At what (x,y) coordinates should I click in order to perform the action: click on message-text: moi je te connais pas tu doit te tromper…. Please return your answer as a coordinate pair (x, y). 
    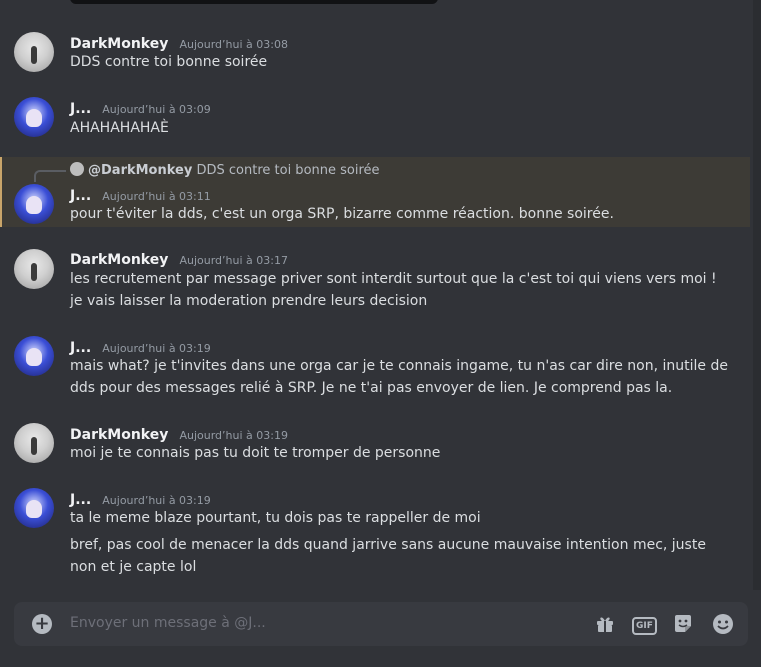
    Looking at the image, I should click on (255, 453).